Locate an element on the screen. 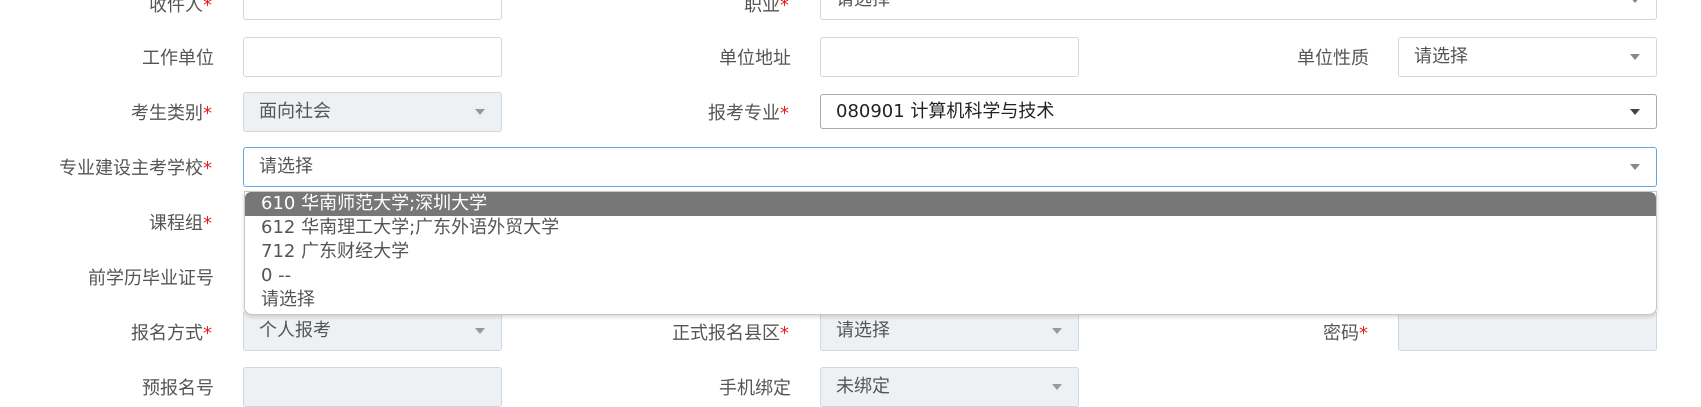 This screenshot has width=1701, height=407. password-input is located at coordinates (1527, 331).